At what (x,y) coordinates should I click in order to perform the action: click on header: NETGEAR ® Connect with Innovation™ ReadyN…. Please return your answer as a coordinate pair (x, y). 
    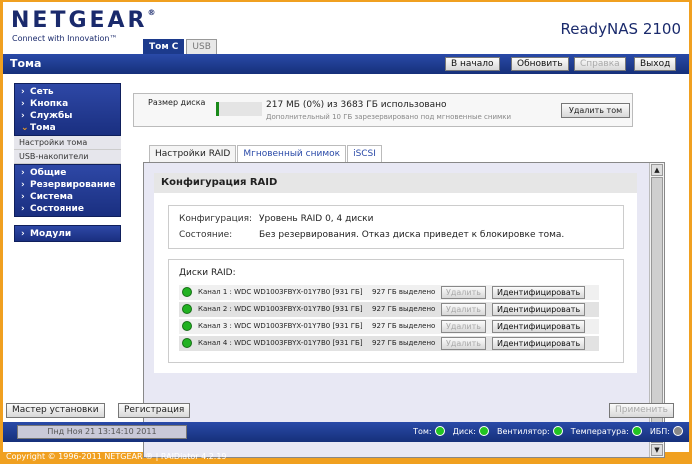
    Looking at the image, I should click on (346, 28).